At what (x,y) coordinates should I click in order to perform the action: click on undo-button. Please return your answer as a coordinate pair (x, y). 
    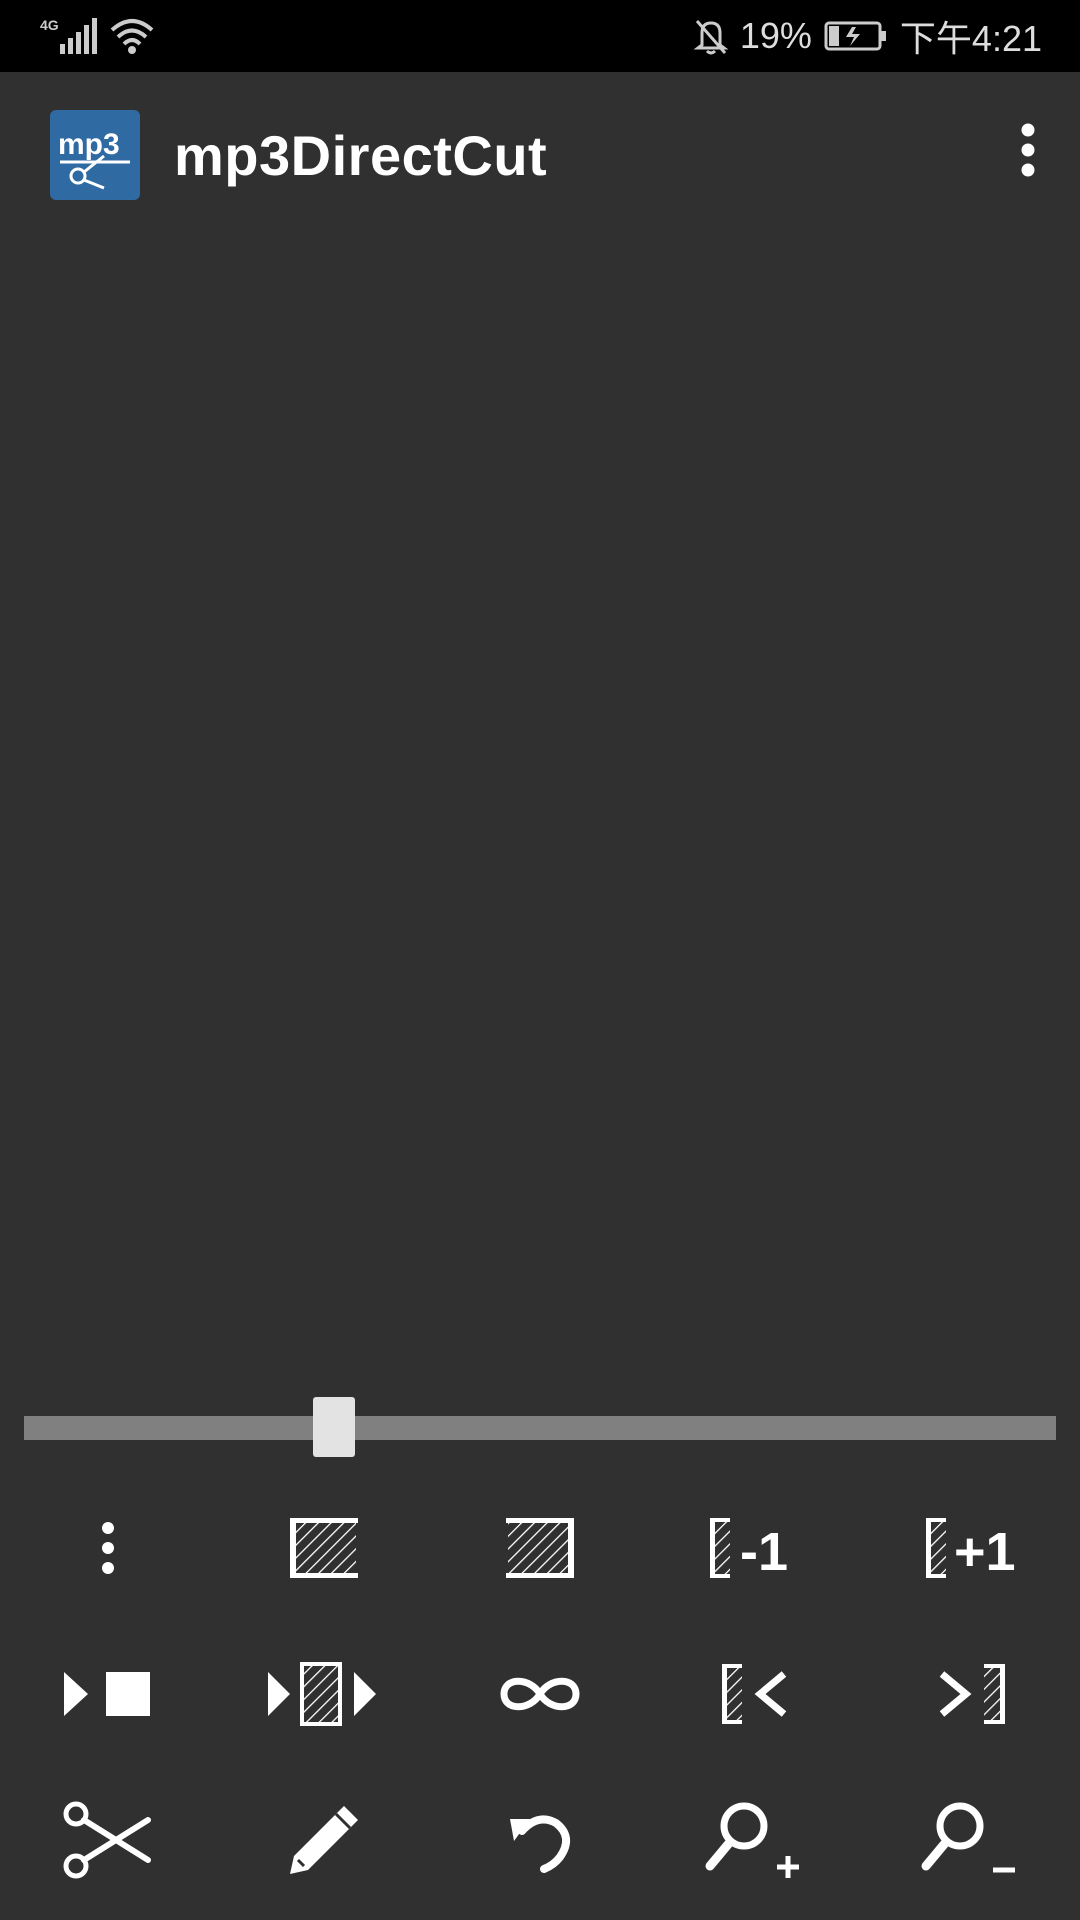
    Looking at the image, I should click on (540, 1840).